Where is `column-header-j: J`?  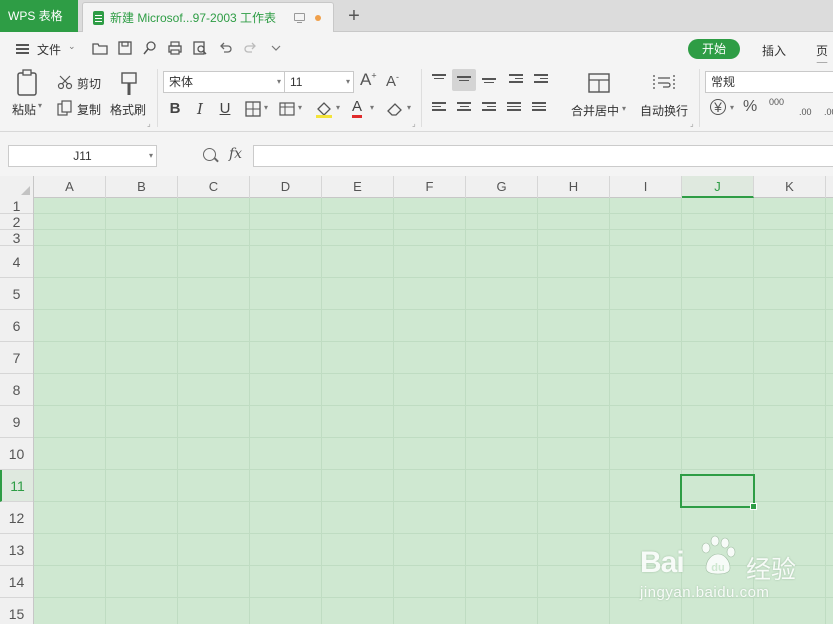 column-header-j: J is located at coordinates (718, 187).